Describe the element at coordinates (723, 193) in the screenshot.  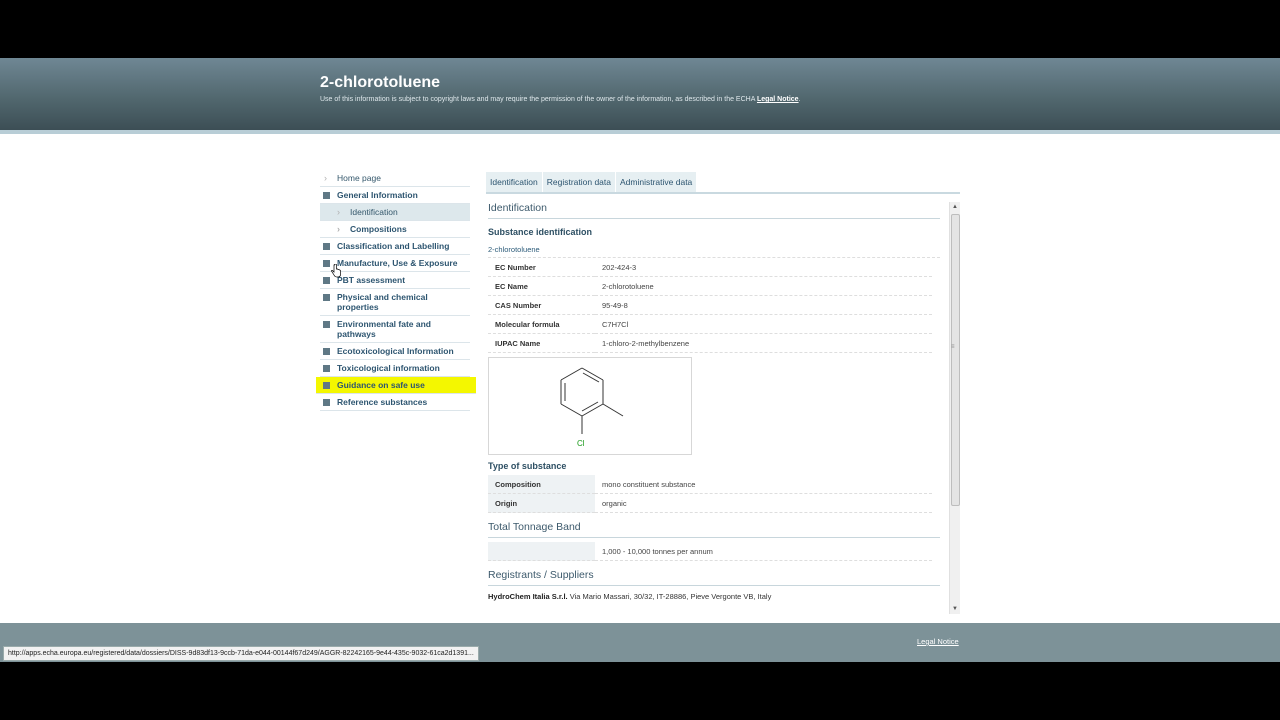
I see `tab-divider` at that location.